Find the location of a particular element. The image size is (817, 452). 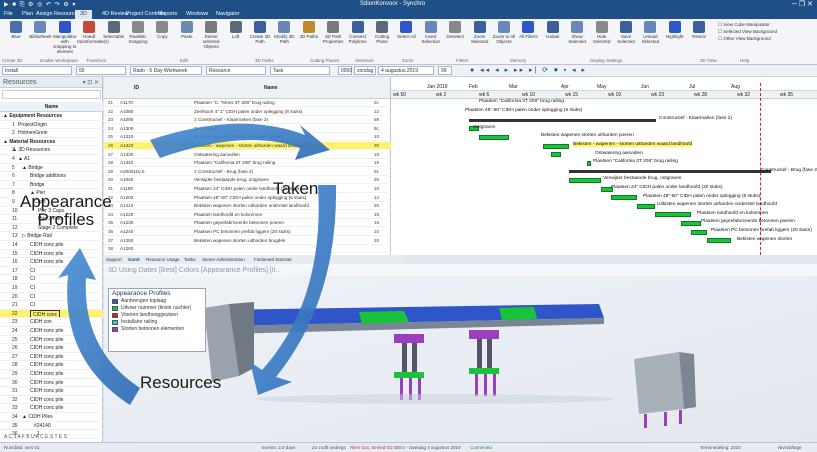

resource-row: 32 CIDH conc pile is located at coordinates (51, 400).